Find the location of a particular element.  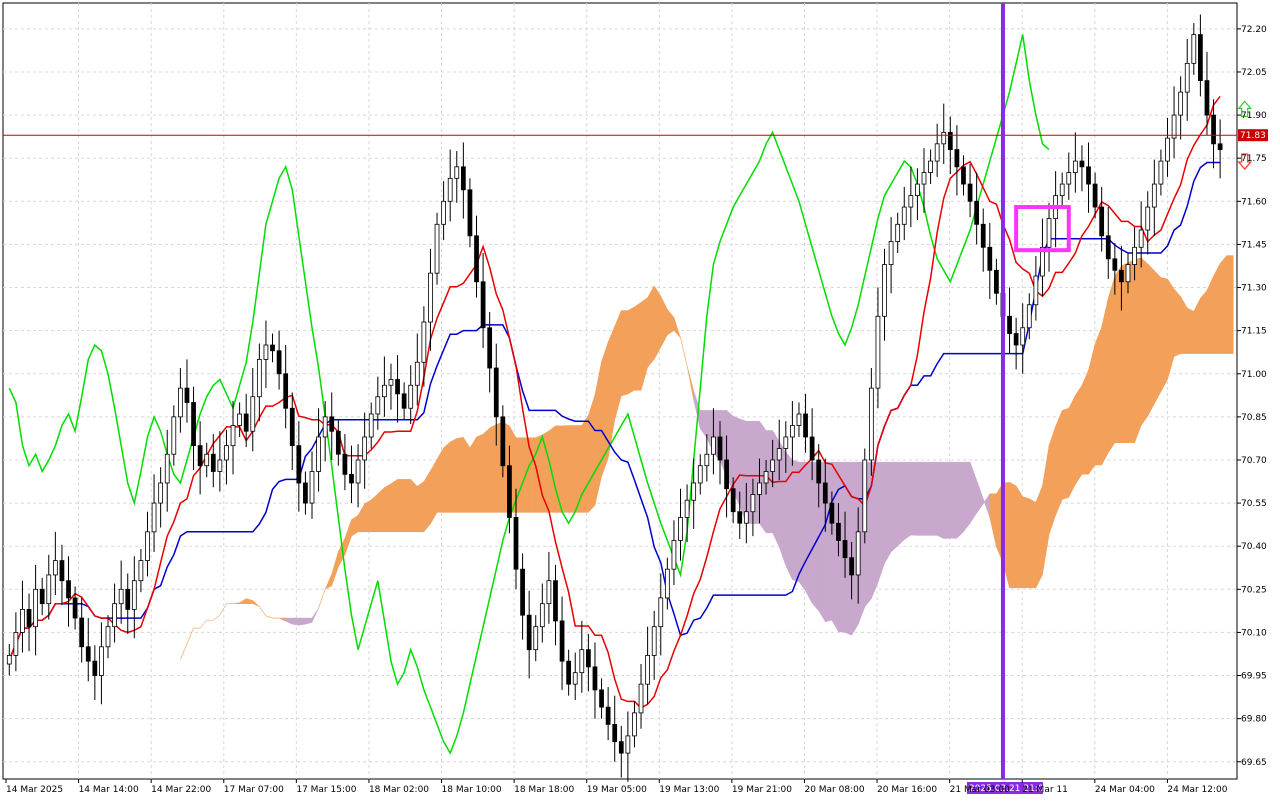

y-tick-label: 69.95 is located at coordinates (1254, 677).